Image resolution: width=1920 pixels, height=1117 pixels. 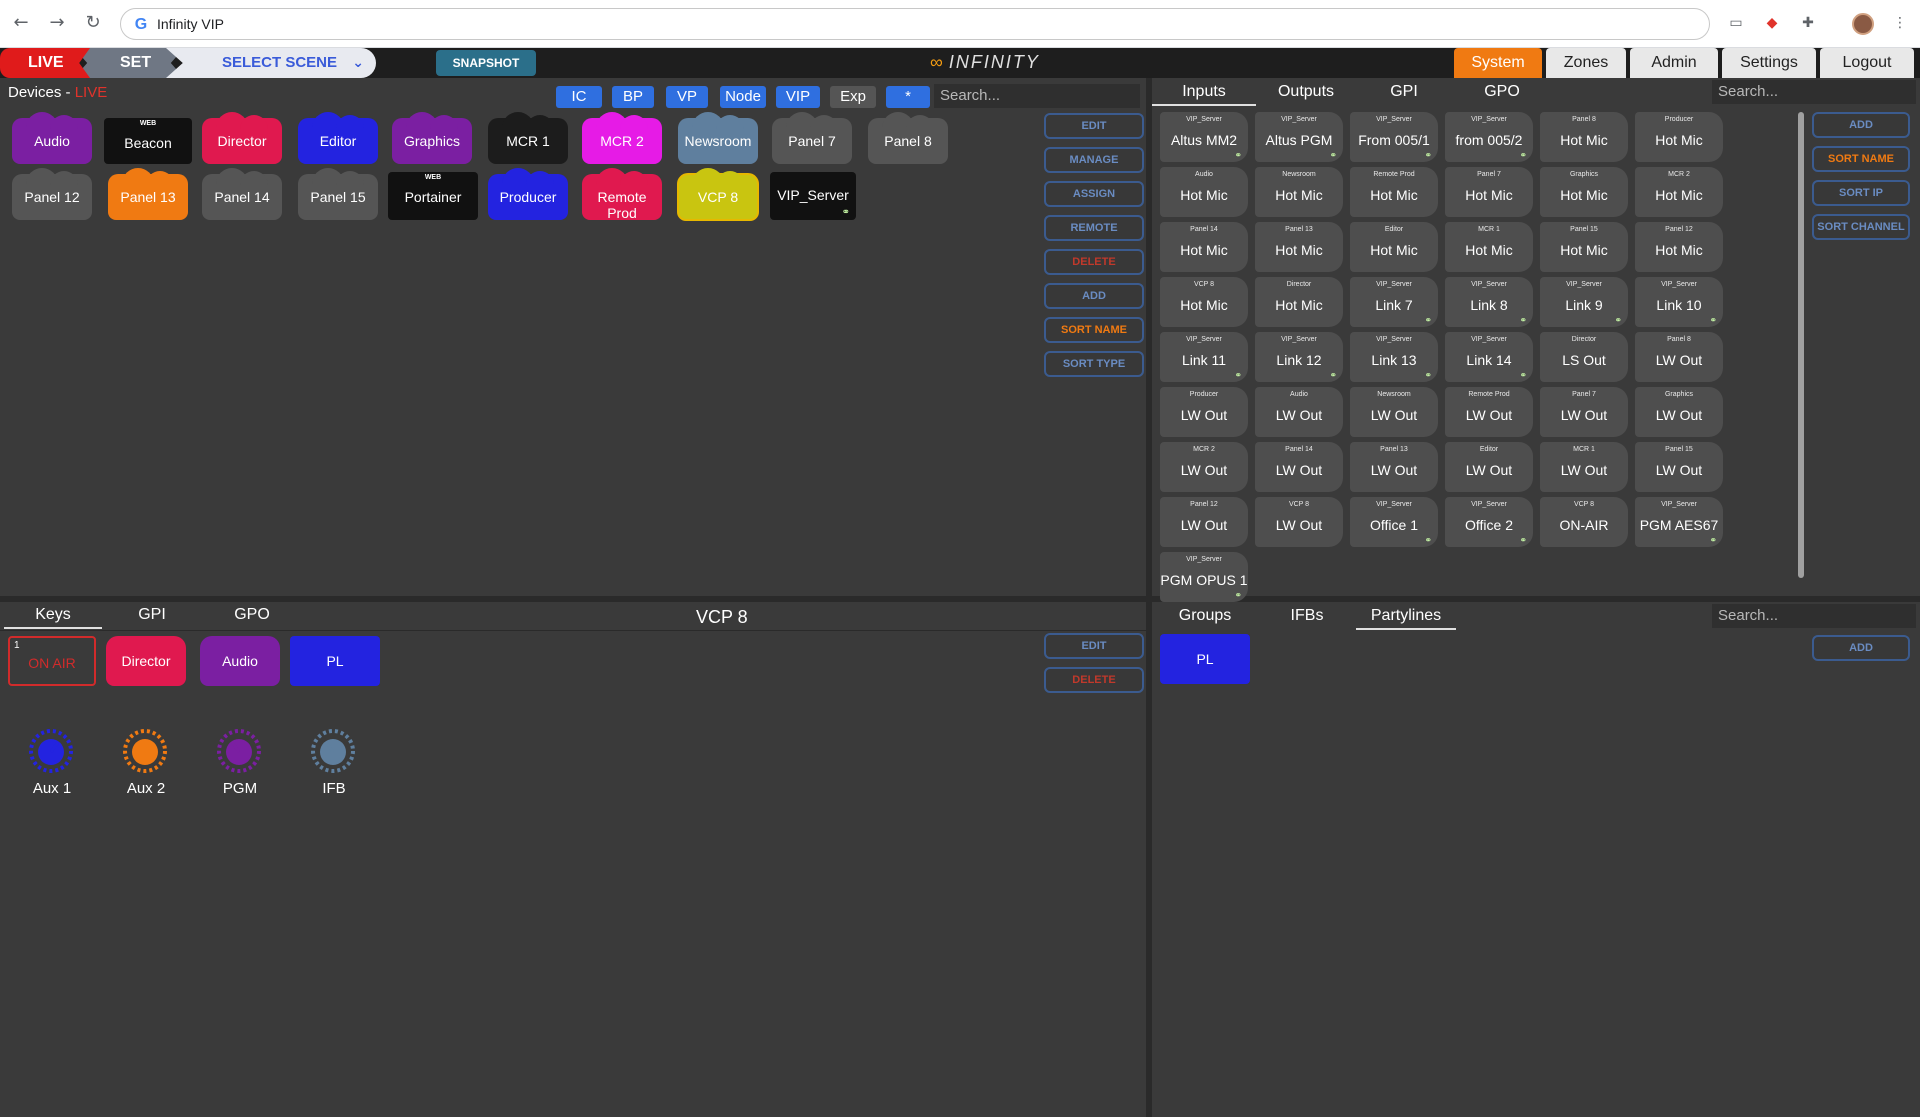 What do you see at coordinates (915, 24) in the screenshot?
I see `address-bar: G Infinity VIP` at bounding box center [915, 24].